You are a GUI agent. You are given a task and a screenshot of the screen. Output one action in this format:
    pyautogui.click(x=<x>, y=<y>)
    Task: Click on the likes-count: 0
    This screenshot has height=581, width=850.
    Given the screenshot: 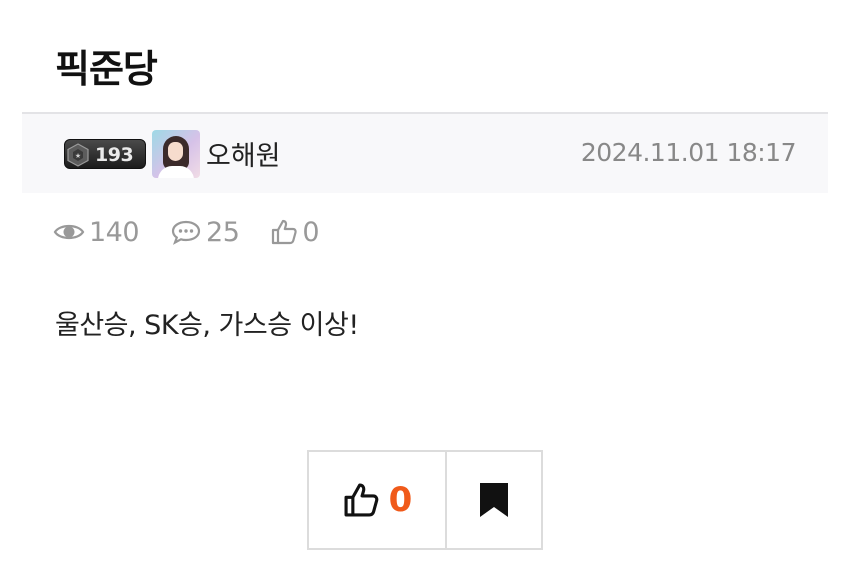 What is the action you would take?
    pyautogui.click(x=311, y=232)
    